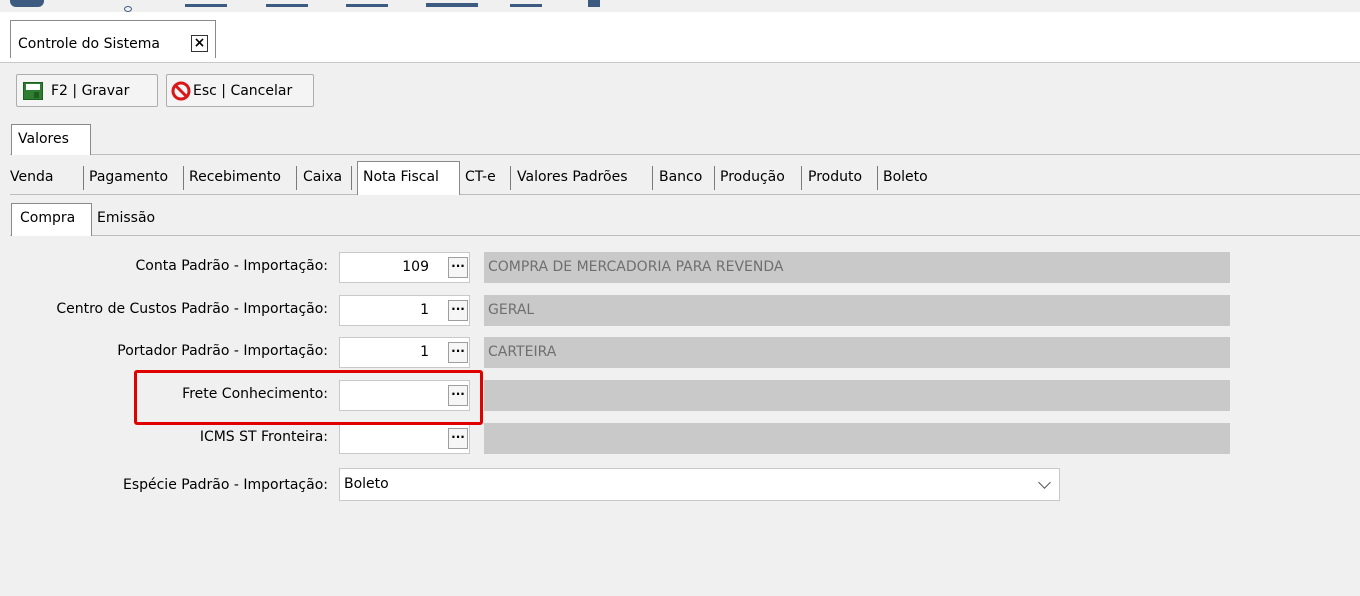 The width and height of the screenshot is (1360, 596). Describe the element at coordinates (222, 351) in the screenshot. I see `portador-label: Portador Padrão - Importação:` at that location.